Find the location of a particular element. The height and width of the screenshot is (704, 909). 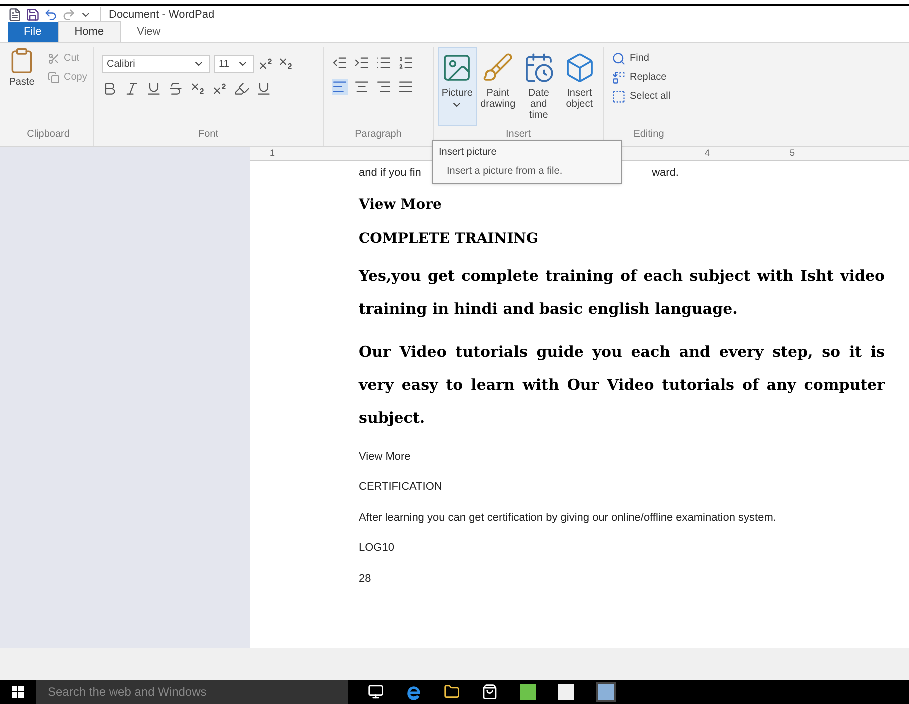

tooltip-text: Insert a picture from a file. is located at coordinates (505, 172).